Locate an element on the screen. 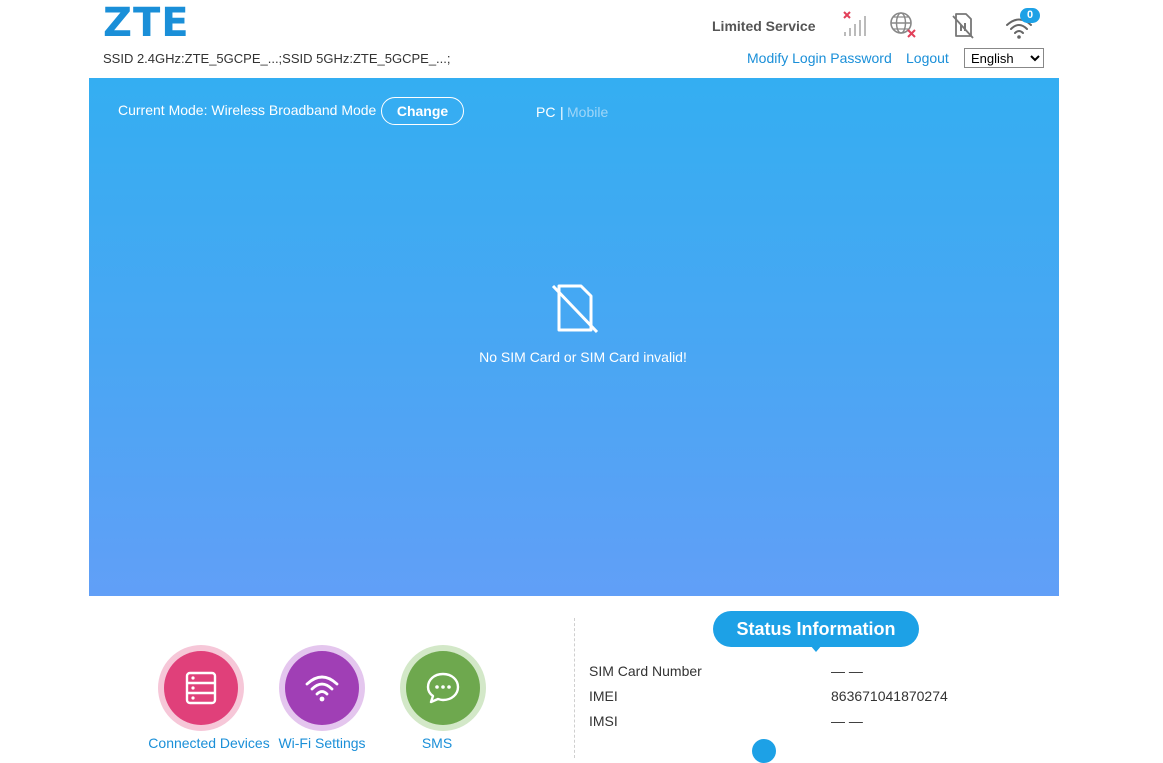 This screenshot has width=1163, height=763. sms-circle is located at coordinates (443, 688).